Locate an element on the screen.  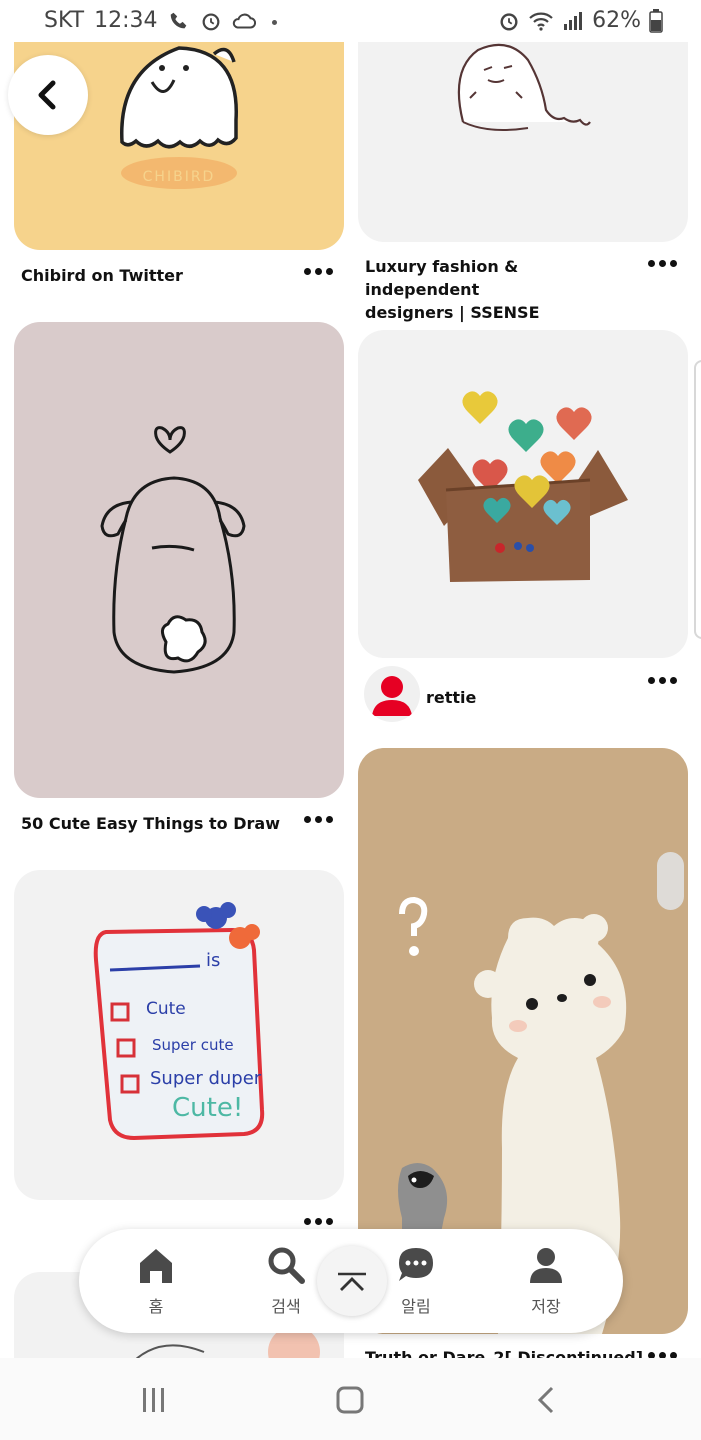
pin-title: 50 Cute Easy Things to Draw is located at coordinates (150, 823).